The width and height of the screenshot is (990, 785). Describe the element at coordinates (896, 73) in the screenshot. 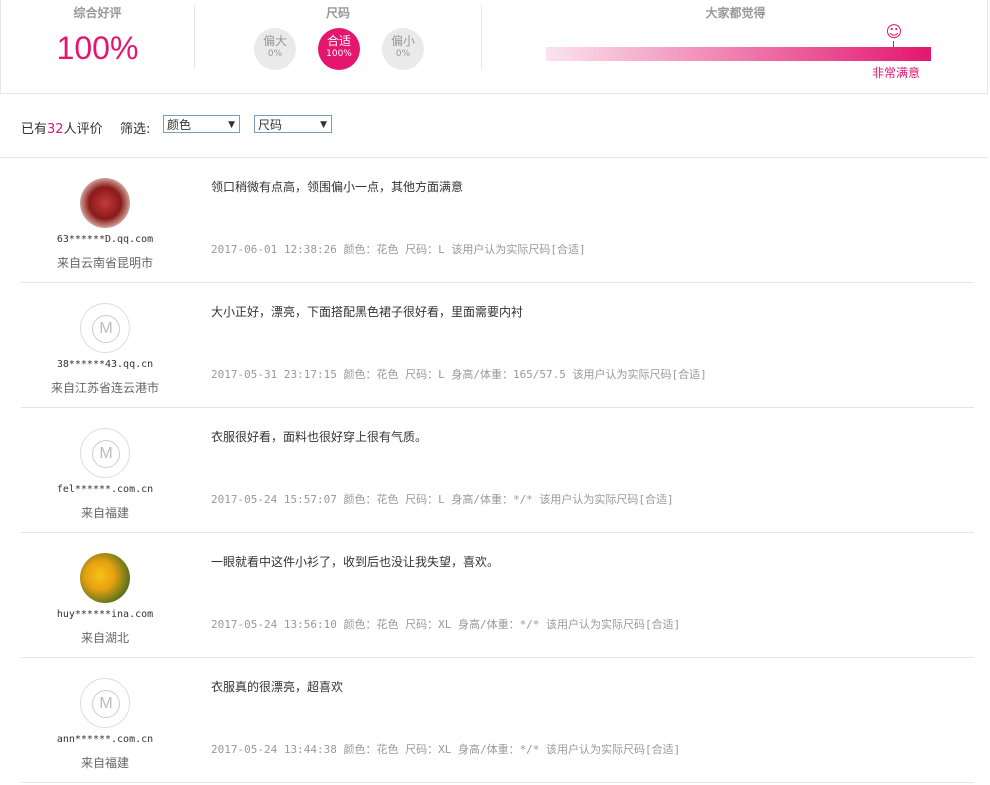

I see `feel-label: 非常满意` at that location.